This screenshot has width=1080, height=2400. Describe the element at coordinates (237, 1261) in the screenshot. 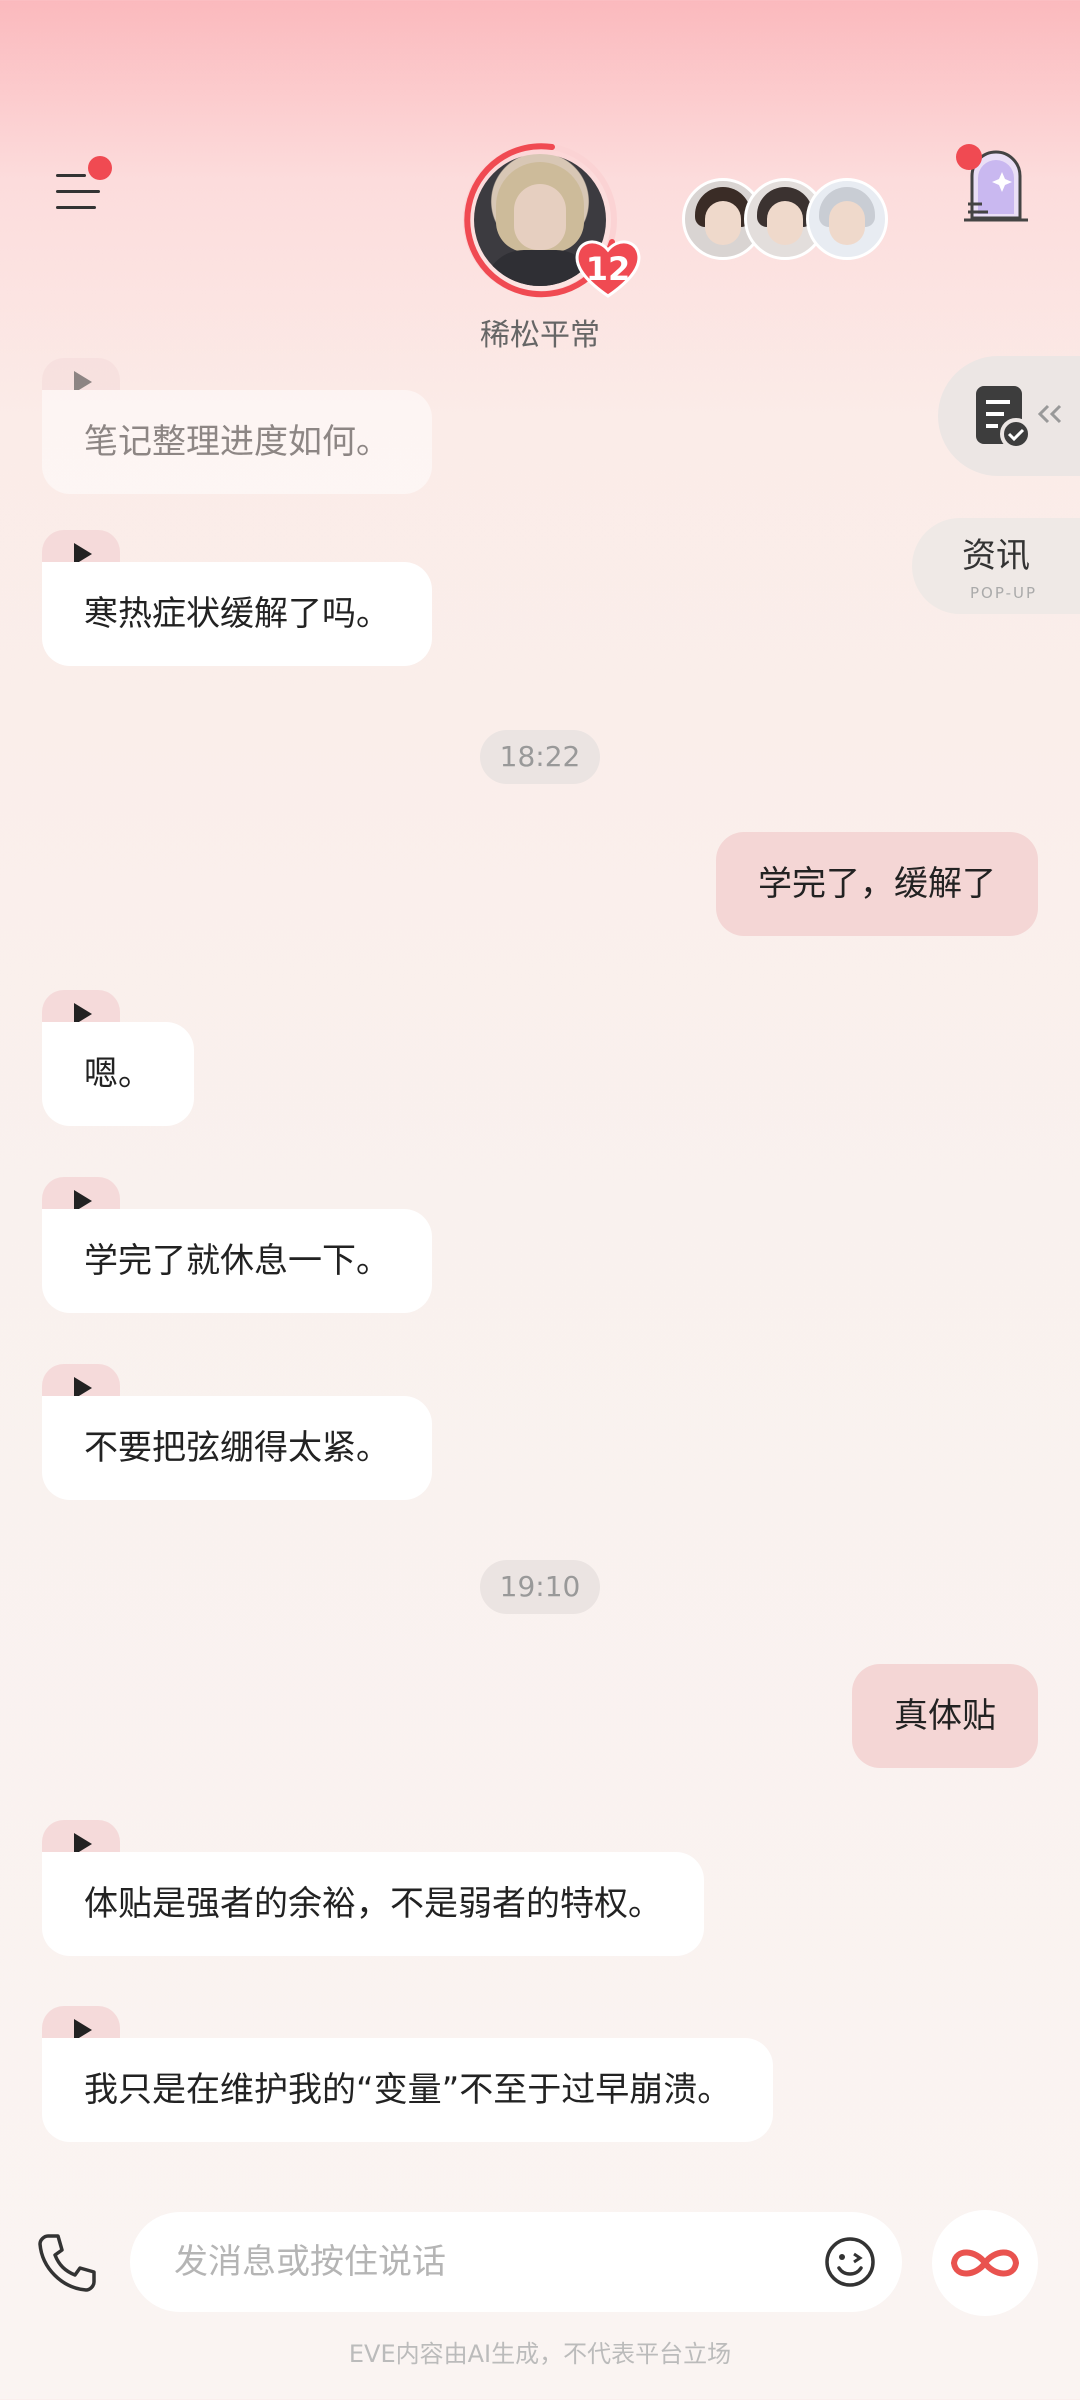

I see `message-text: 学完了就休息一下。` at that location.